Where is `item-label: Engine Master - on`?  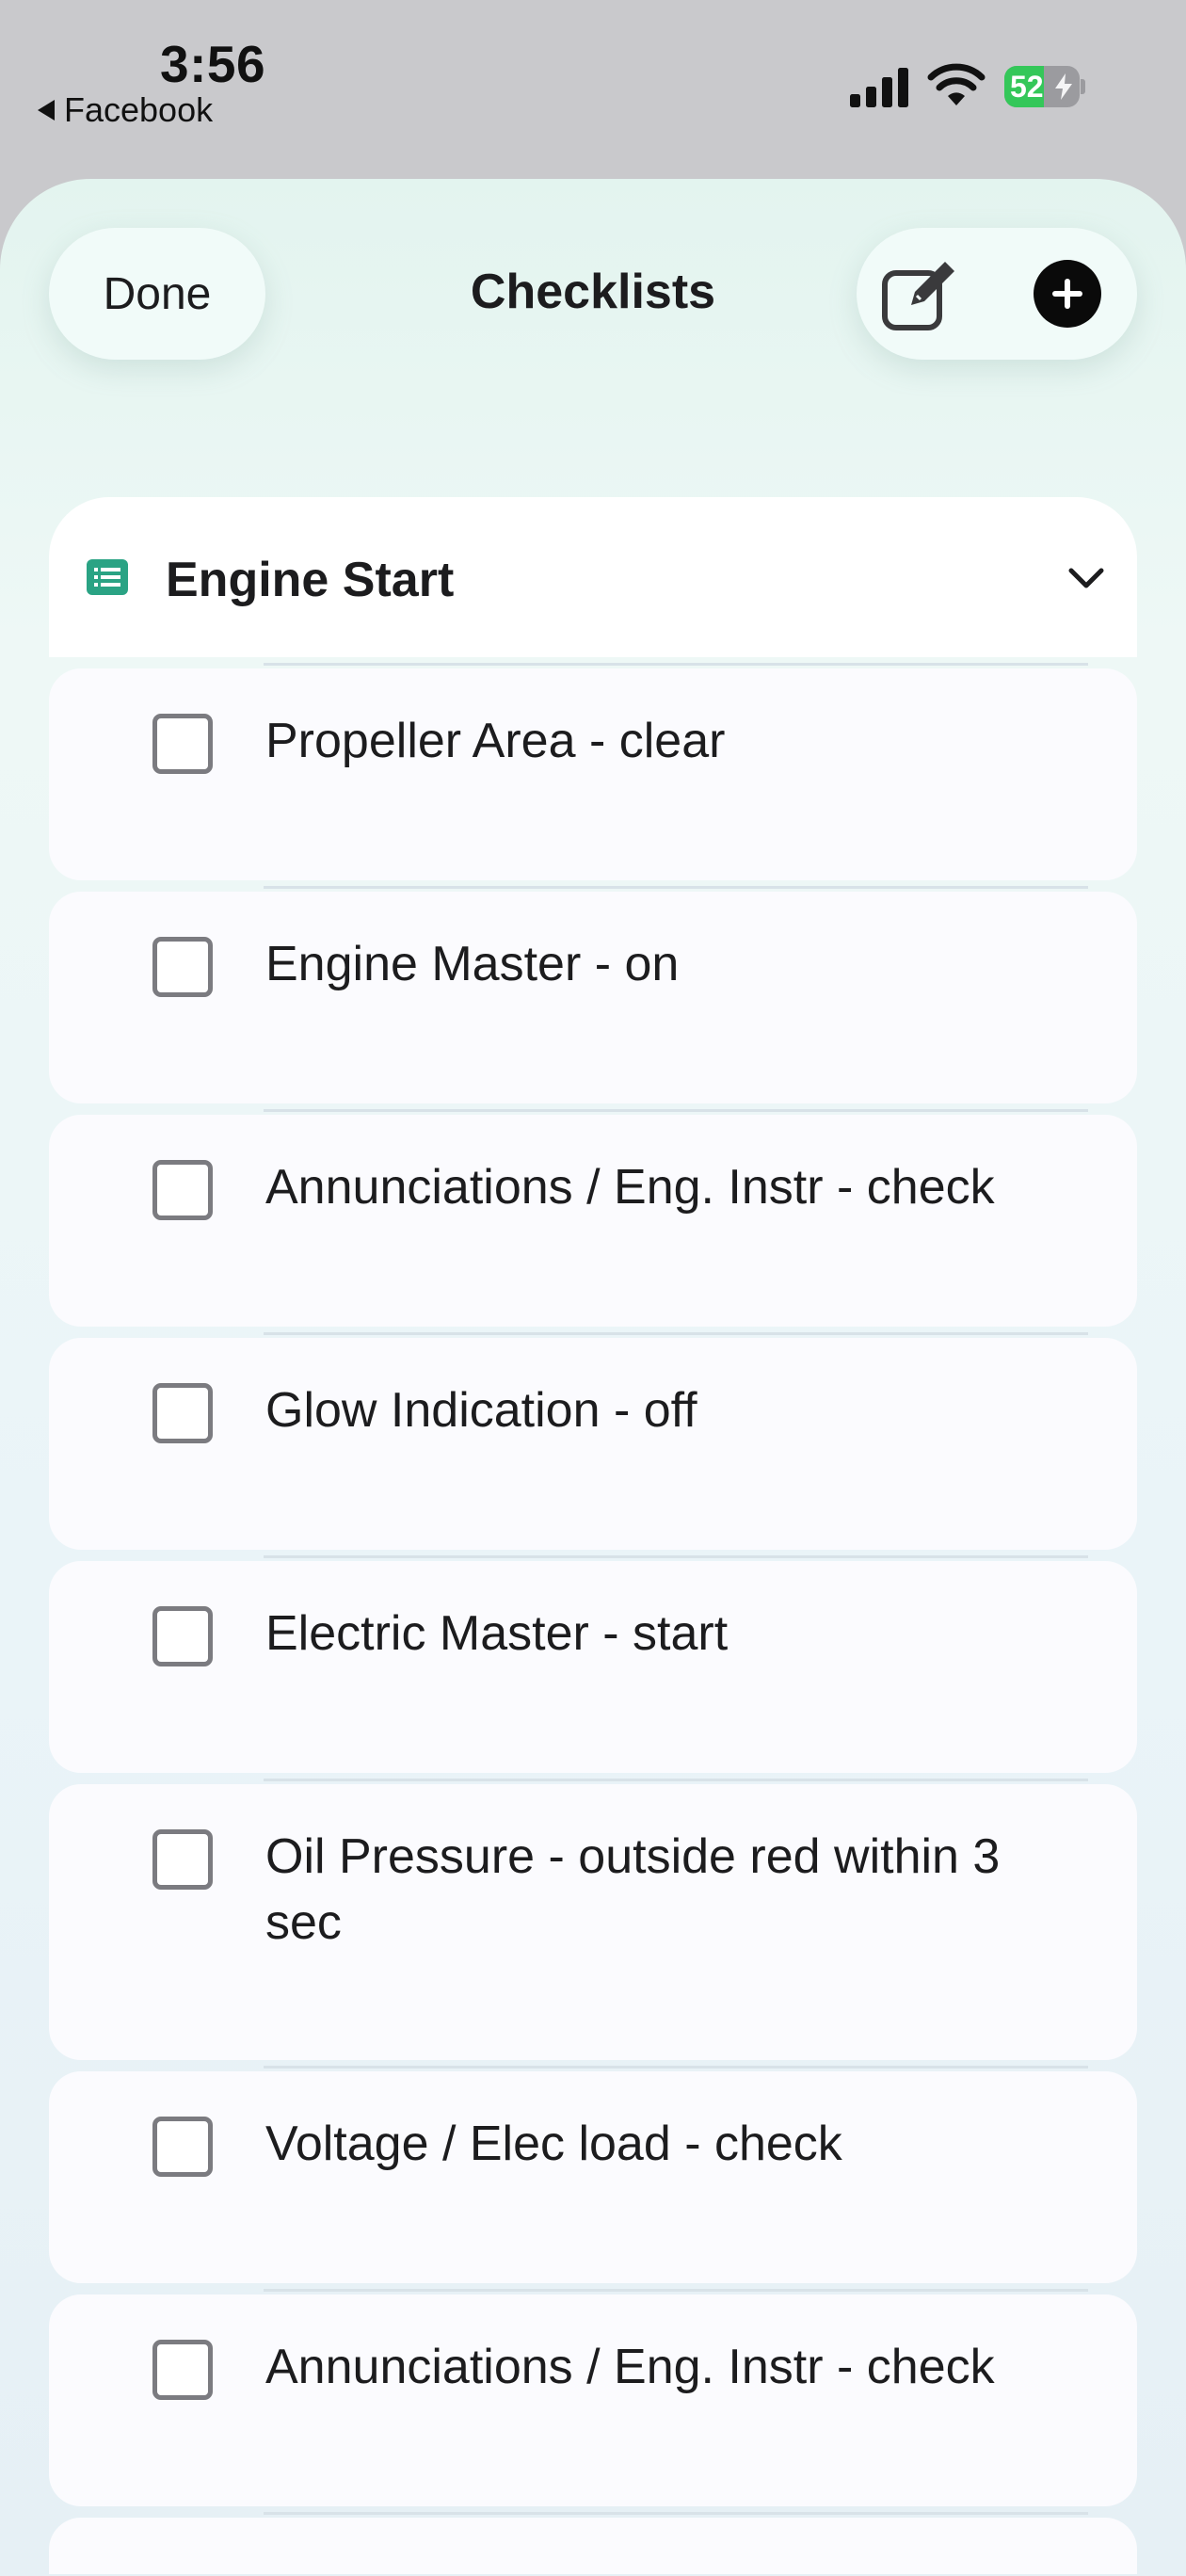 item-label: Engine Master - on is located at coordinates (472, 964).